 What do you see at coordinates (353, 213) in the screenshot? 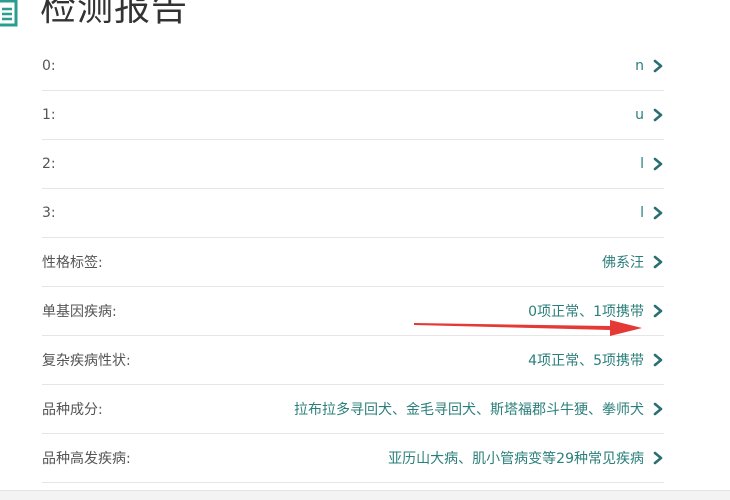
I see `report-row-3: 3: l` at bounding box center [353, 213].